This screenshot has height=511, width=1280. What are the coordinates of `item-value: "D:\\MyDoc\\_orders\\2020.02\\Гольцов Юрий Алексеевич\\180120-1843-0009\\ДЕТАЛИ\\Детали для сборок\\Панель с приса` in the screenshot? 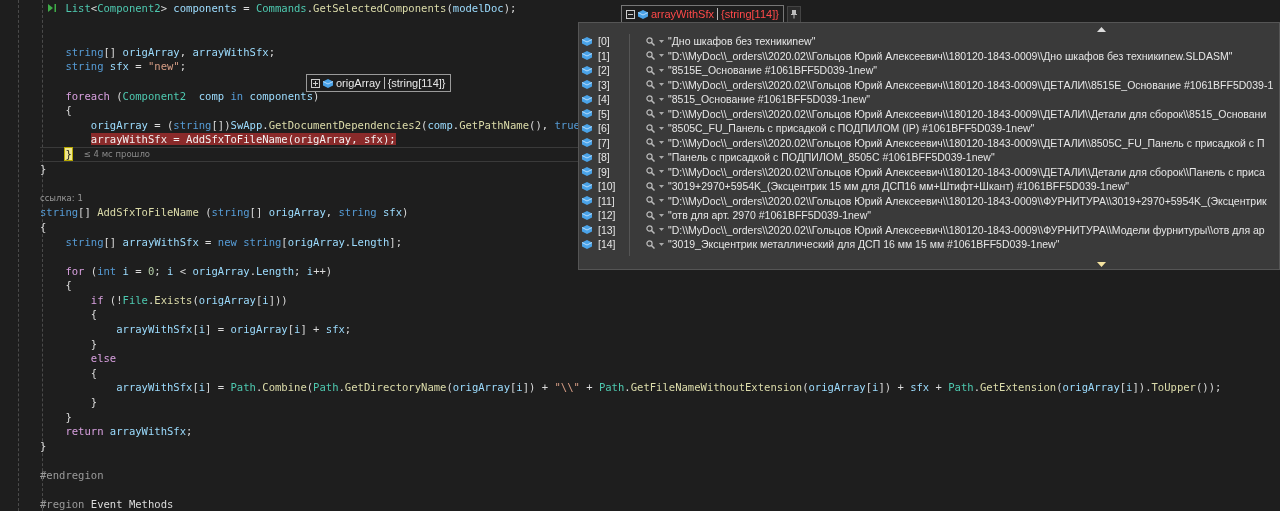 It's located at (966, 171).